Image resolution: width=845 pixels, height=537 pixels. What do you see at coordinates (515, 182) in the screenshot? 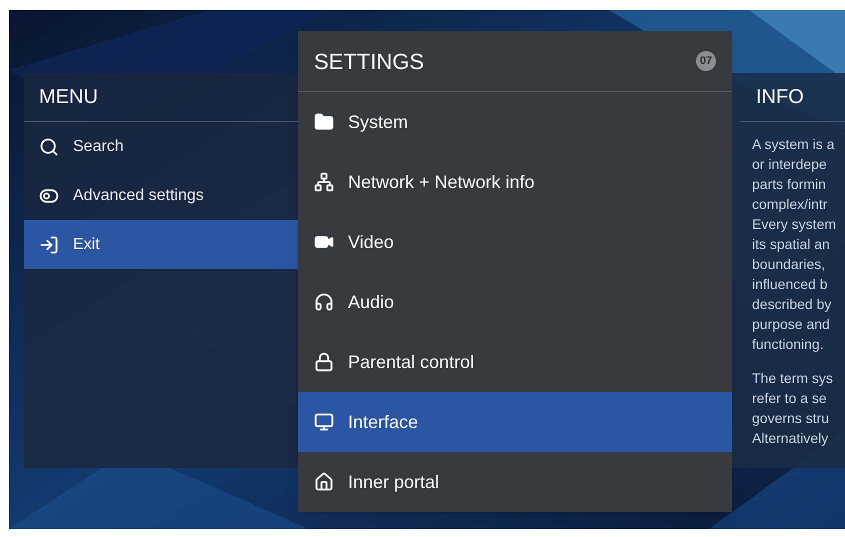
I see `settings-item: Network + Network info` at bounding box center [515, 182].